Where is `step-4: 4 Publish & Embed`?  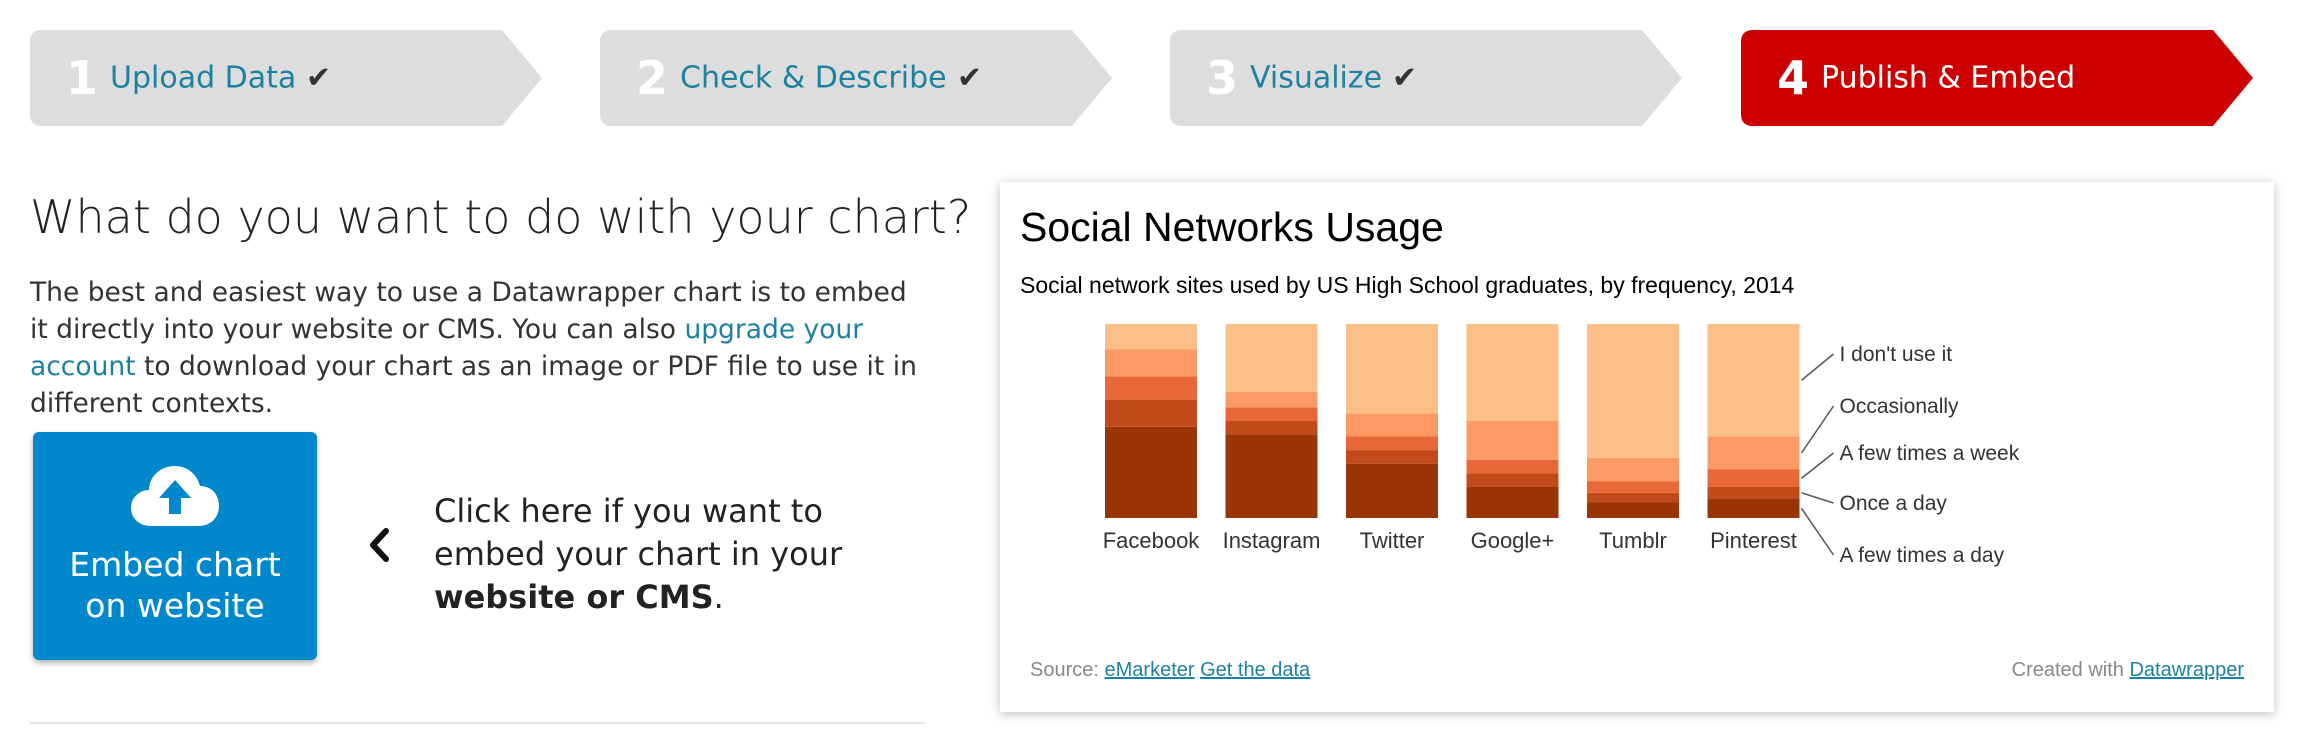
step-4: 4 Publish & Embed is located at coordinates (1999, 78).